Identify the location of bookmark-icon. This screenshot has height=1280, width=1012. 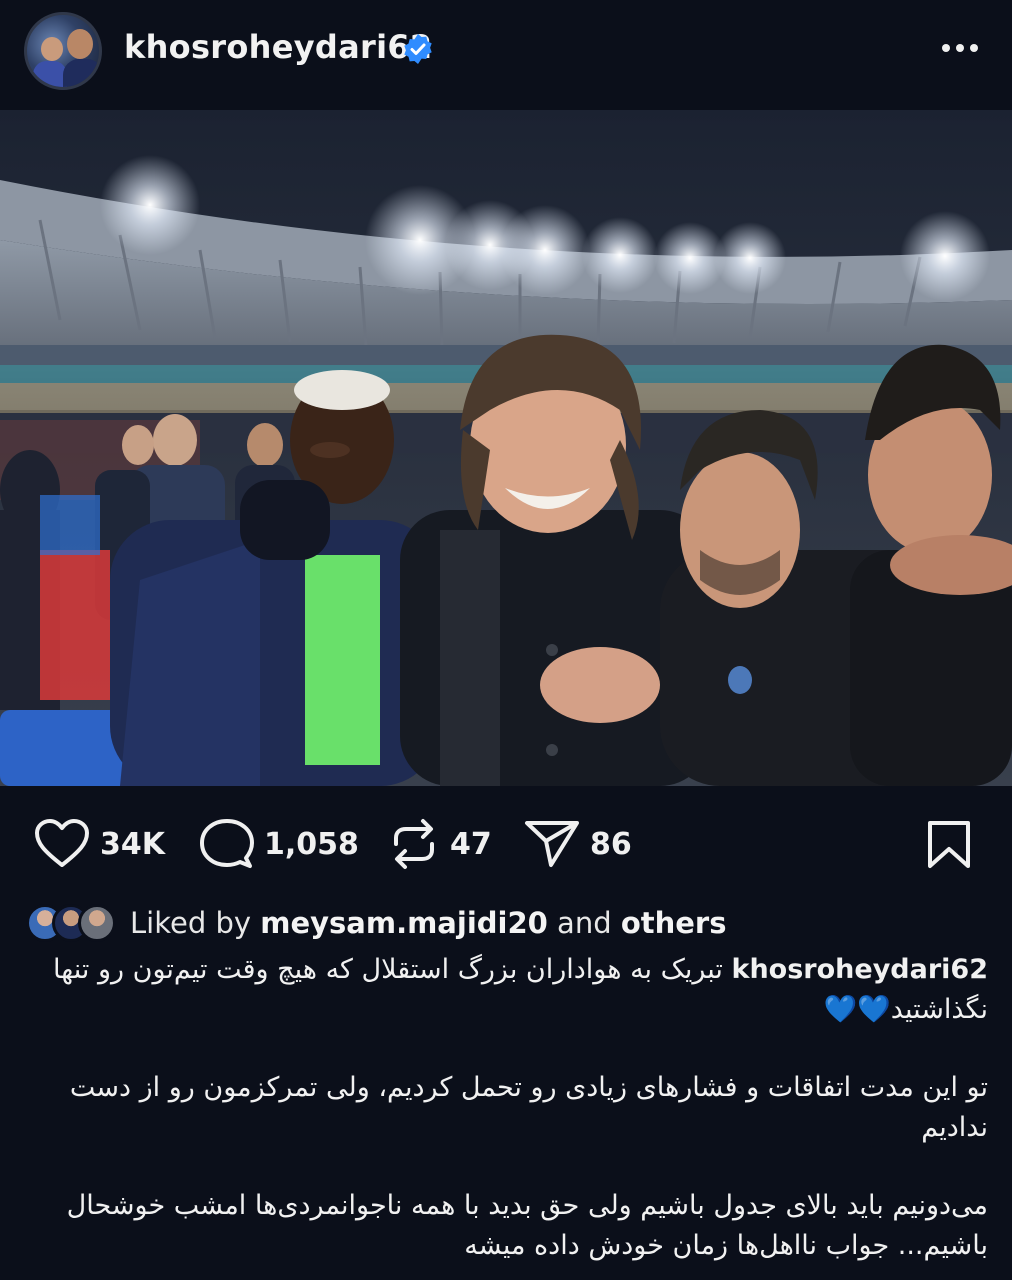
(949, 845).